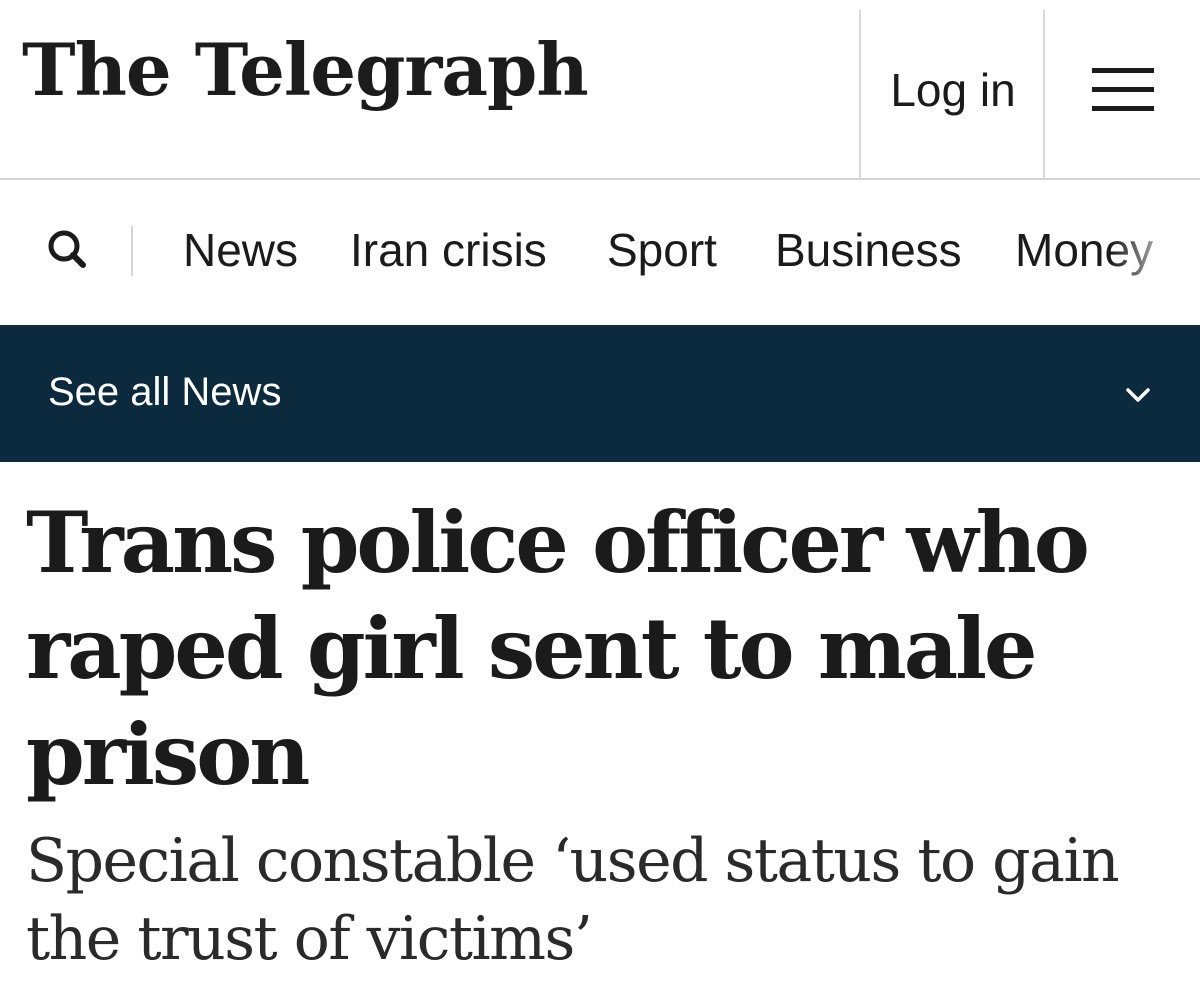 This screenshot has height=1006, width=1200. Describe the element at coordinates (132, 251) in the screenshot. I see `nav-divider` at that location.